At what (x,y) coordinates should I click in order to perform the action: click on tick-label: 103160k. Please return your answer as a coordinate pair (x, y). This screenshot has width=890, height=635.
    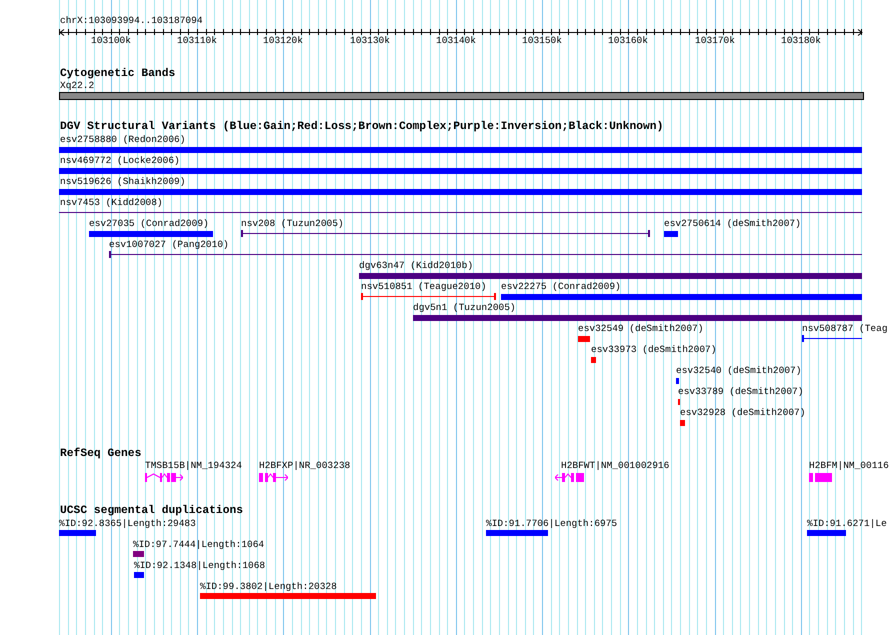
    Looking at the image, I should click on (628, 41).